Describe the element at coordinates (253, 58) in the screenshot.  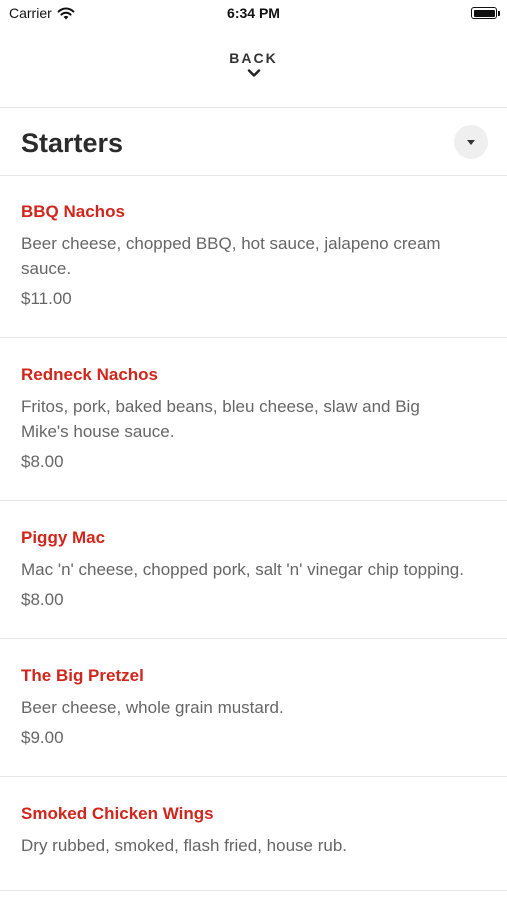
I see `back-label: BACK` at that location.